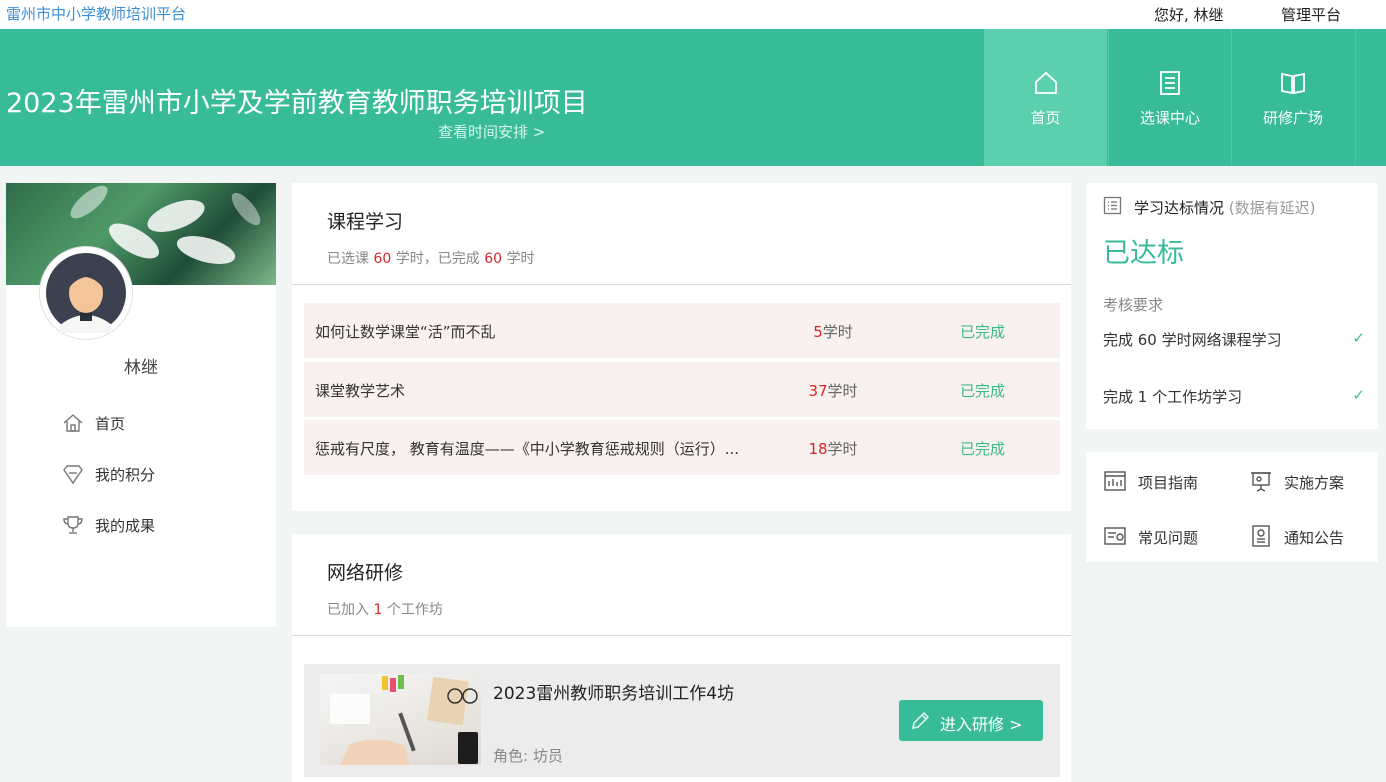 This screenshot has height=782, width=1386. I want to click on profile-name: 林继, so click(141, 368).